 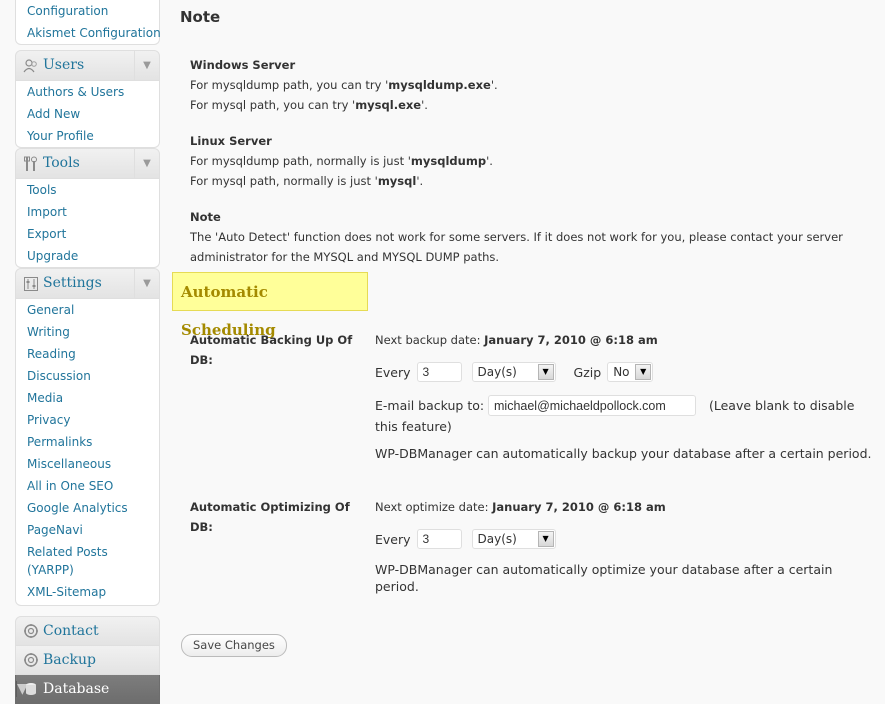 I want to click on optimize-interval-input, so click(x=439, y=539).